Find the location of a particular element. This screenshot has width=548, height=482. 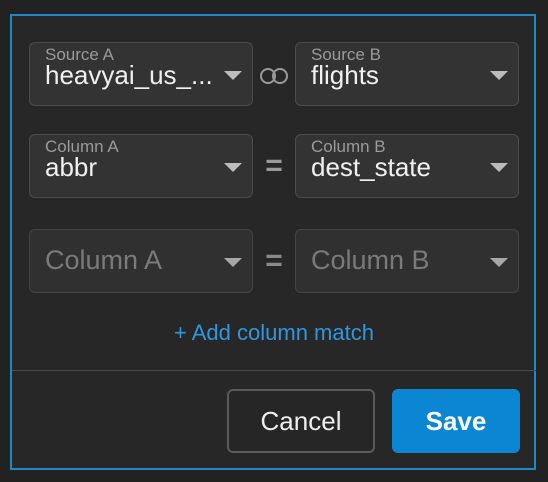

join-rings-icon is located at coordinates (274, 76).